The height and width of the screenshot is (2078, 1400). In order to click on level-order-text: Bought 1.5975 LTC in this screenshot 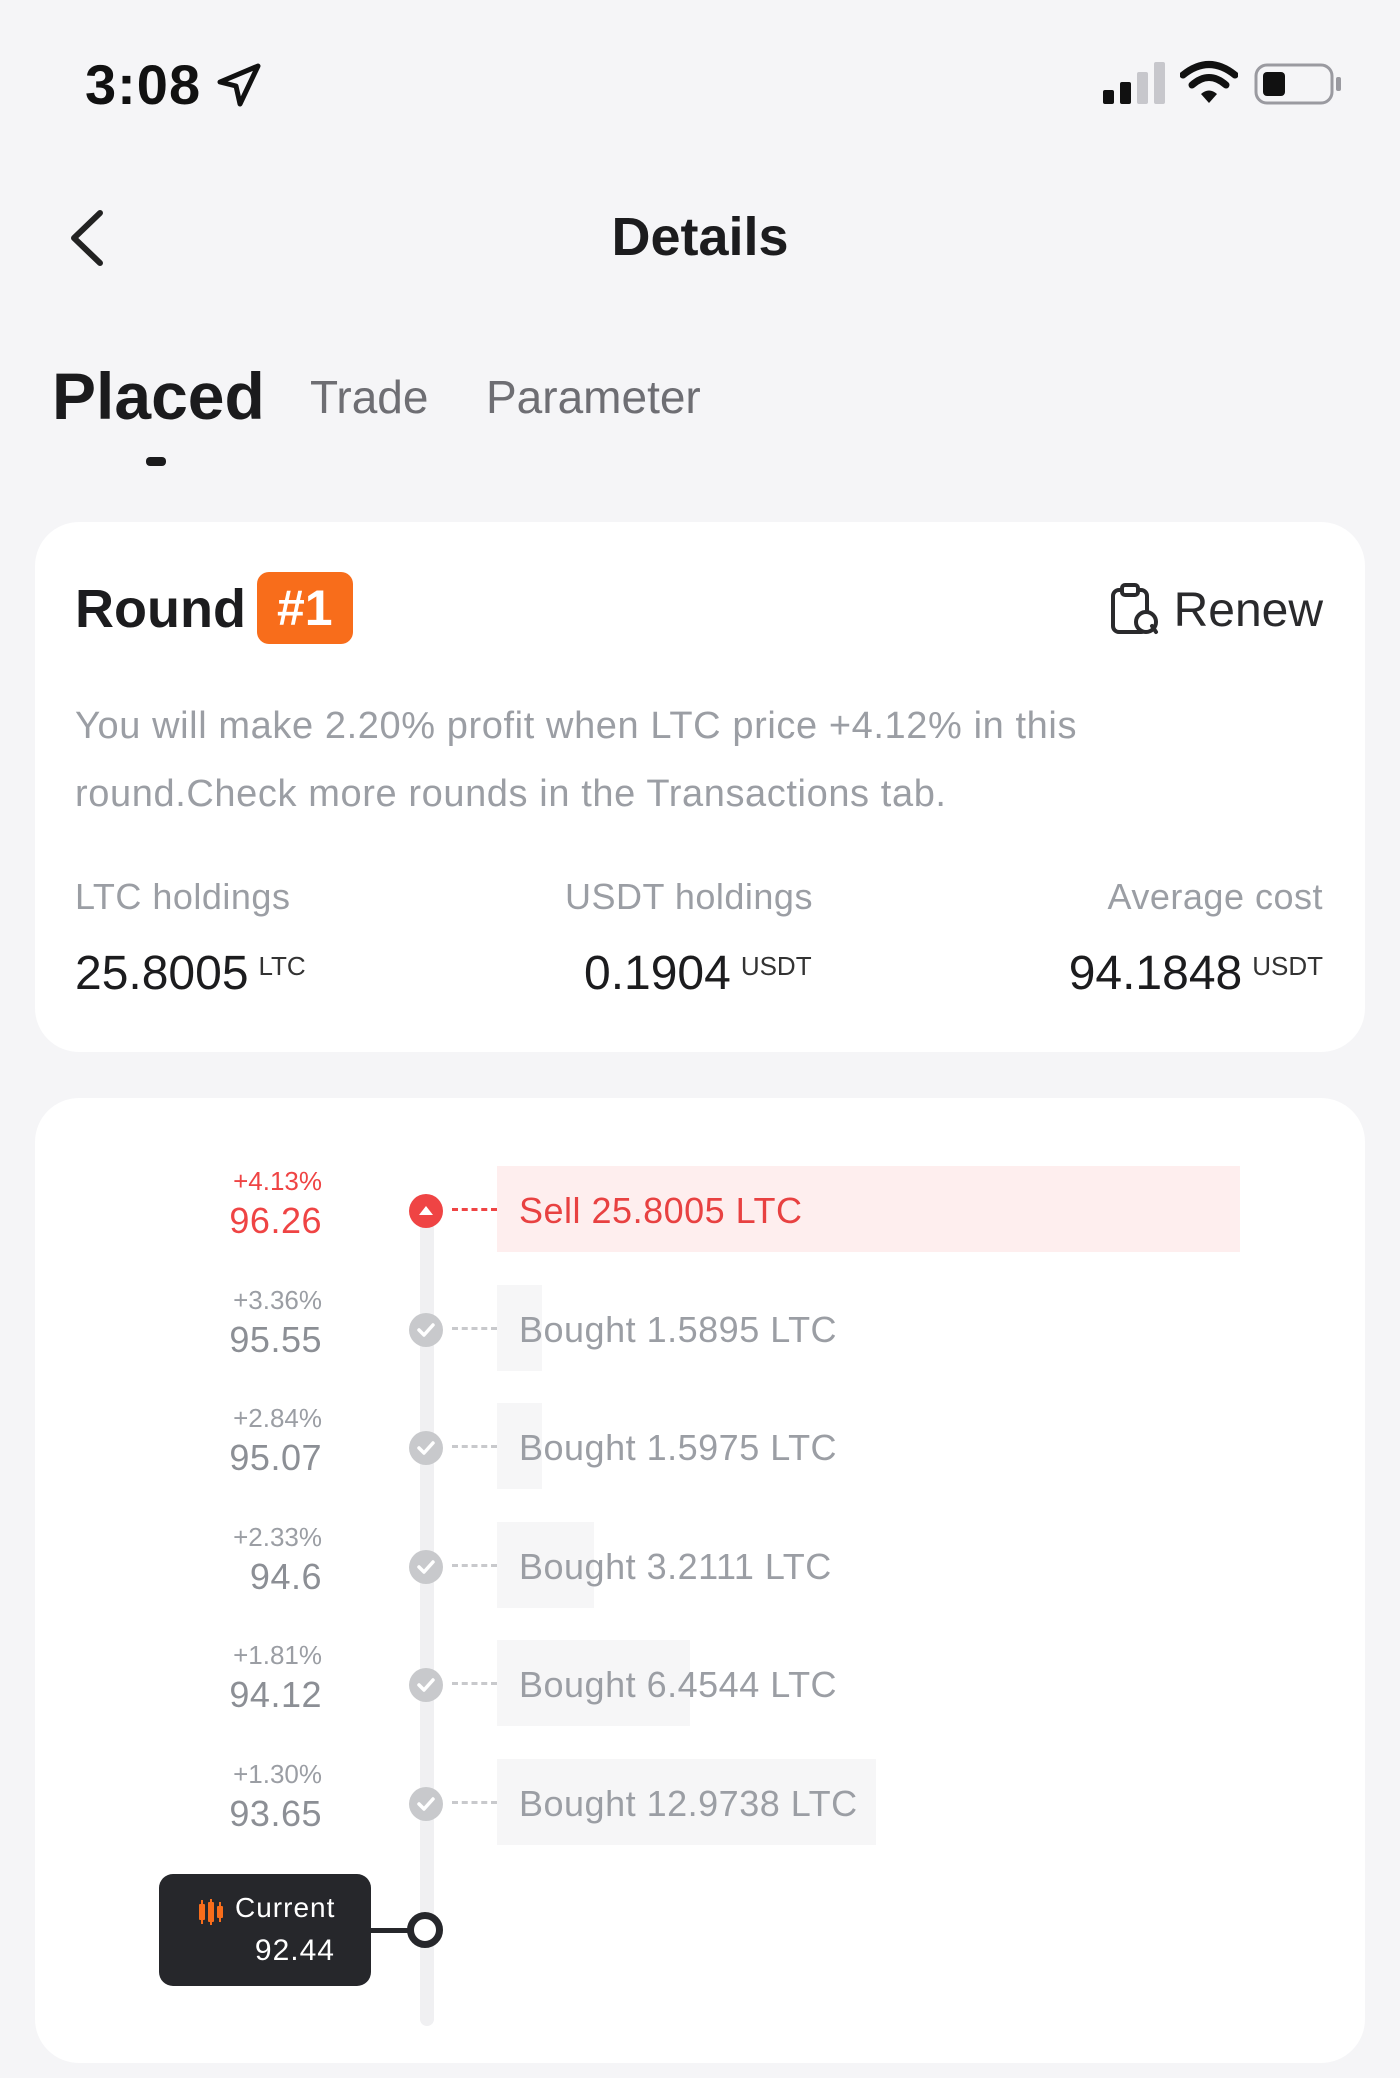, I will do `click(678, 1447)`.